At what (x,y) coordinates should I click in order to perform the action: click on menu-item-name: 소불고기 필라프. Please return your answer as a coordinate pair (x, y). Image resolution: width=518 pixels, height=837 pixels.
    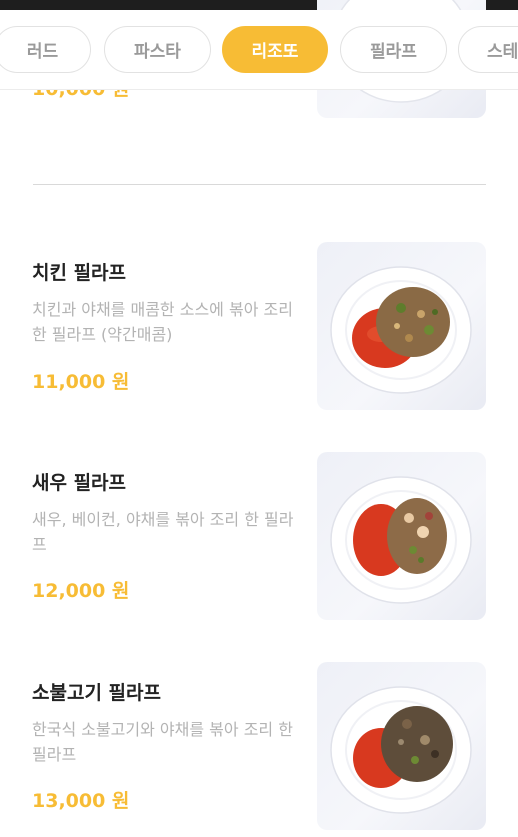
    Looking at the image, I should click on (96, 691).